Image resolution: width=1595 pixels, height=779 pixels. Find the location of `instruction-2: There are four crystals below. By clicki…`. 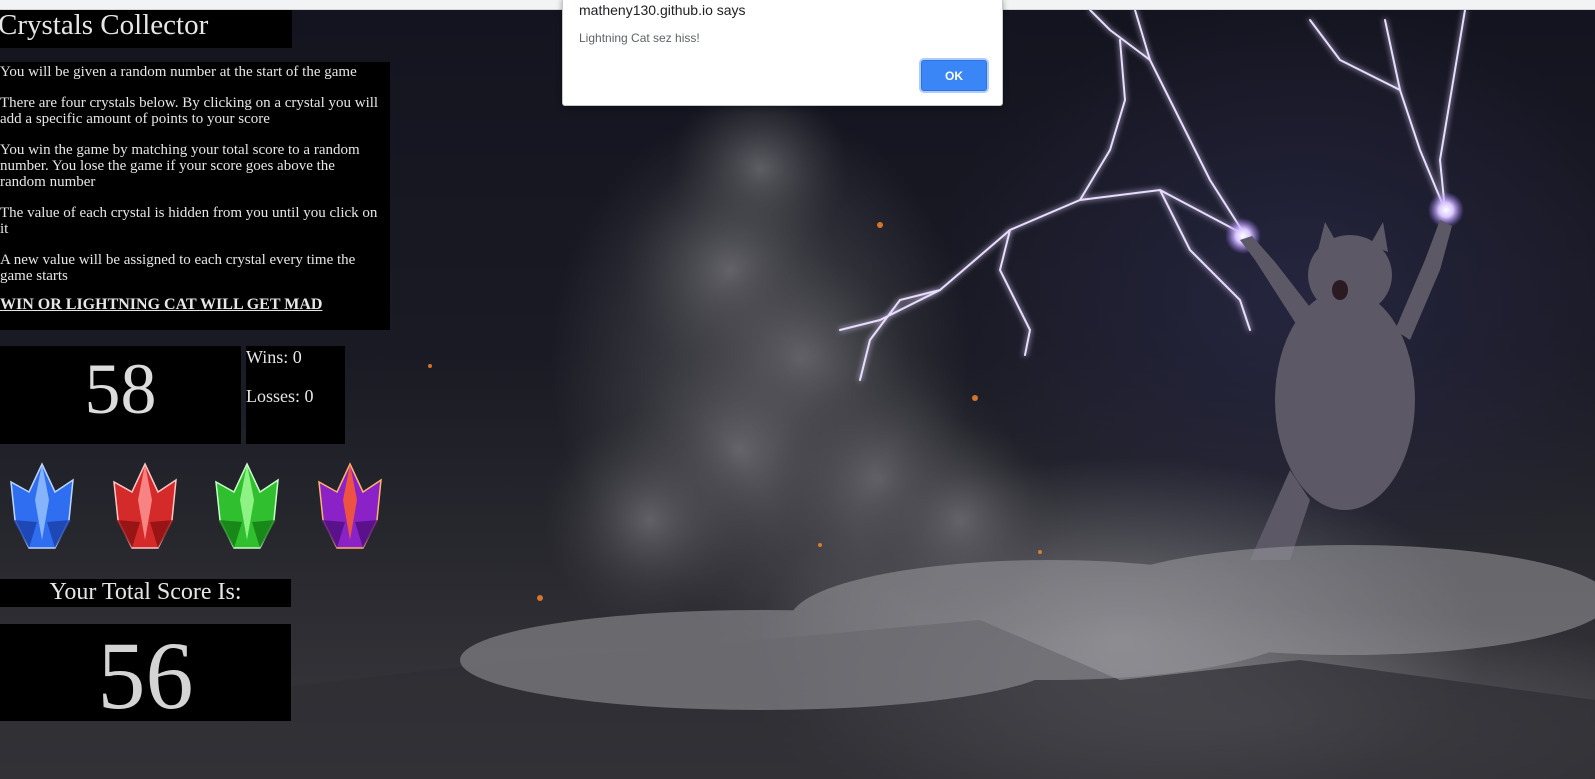

instruction-2: There are four crystals below. By clicki… is located at coordinates (189, 111).